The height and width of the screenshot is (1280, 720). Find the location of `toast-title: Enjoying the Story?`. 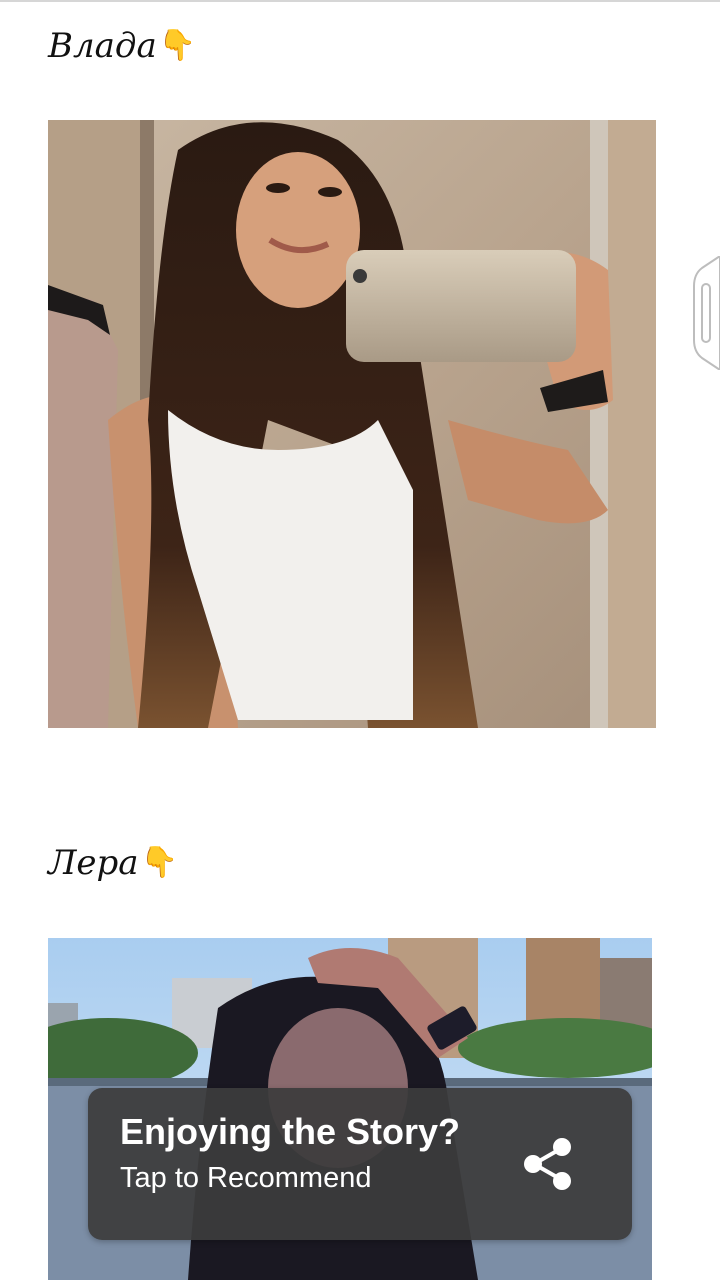

toast-title: Enjoying the Story? is located at coordinates (290, 1131).